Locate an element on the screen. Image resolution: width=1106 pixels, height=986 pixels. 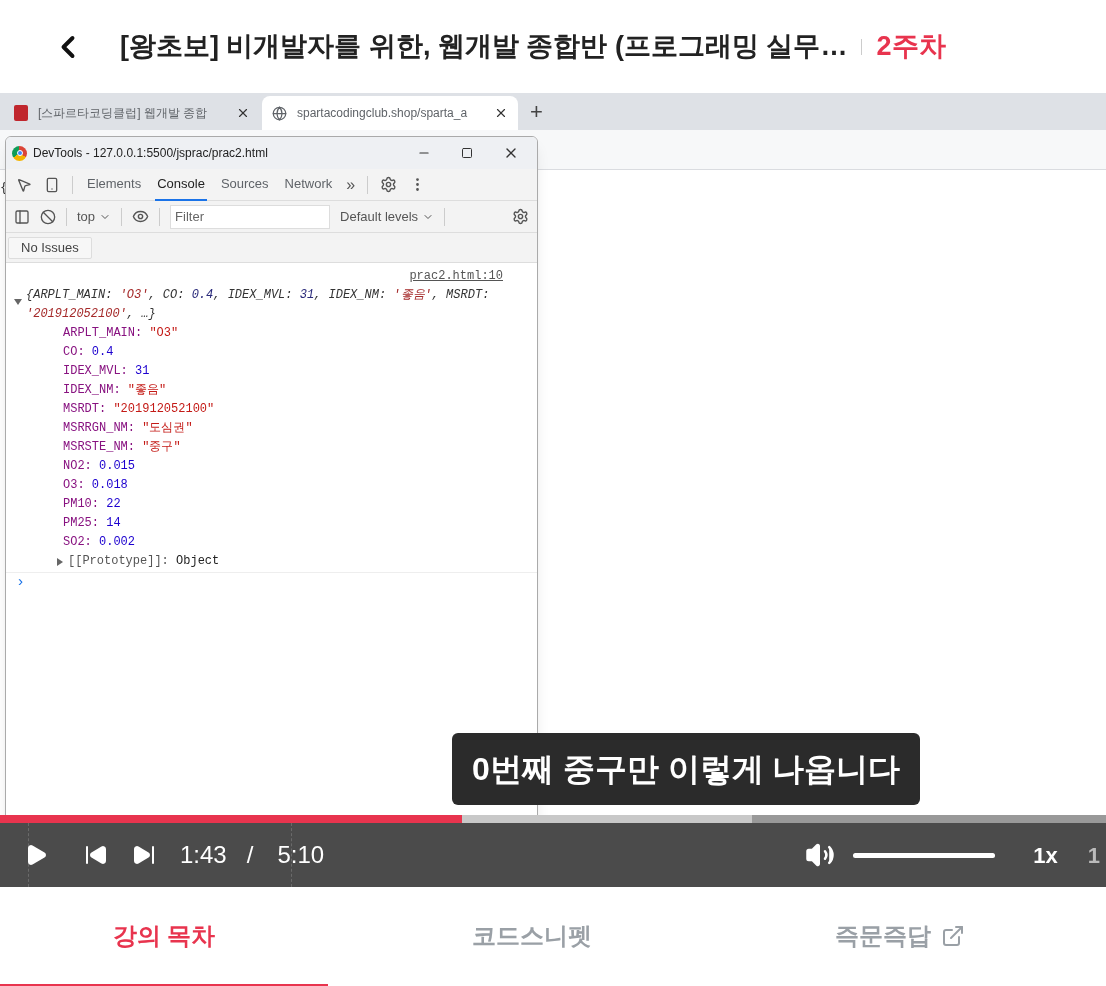
clear-icon is located at coordinates (48, 216).